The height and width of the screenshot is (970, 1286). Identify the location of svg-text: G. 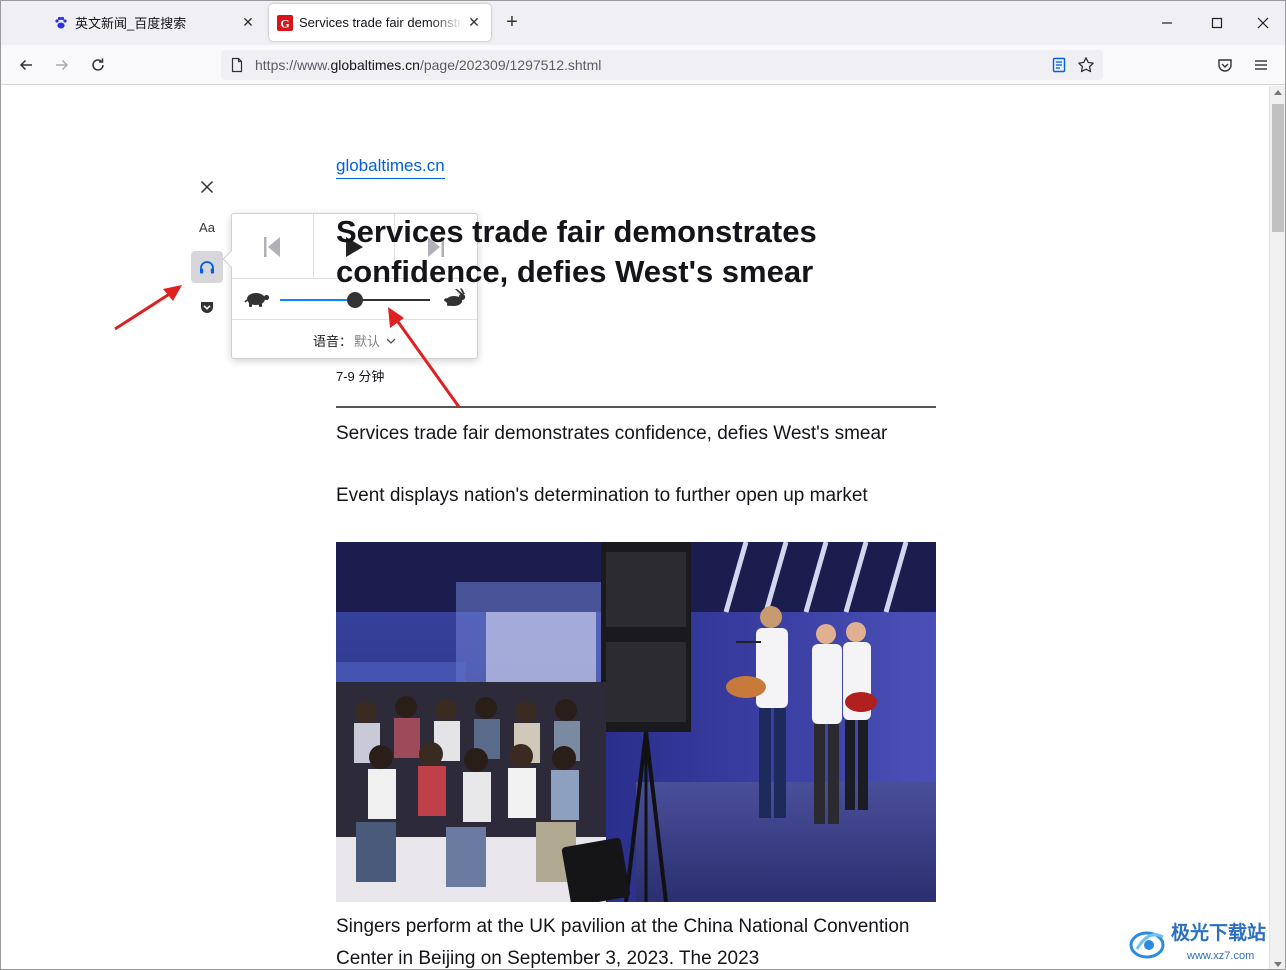
(284, 23).